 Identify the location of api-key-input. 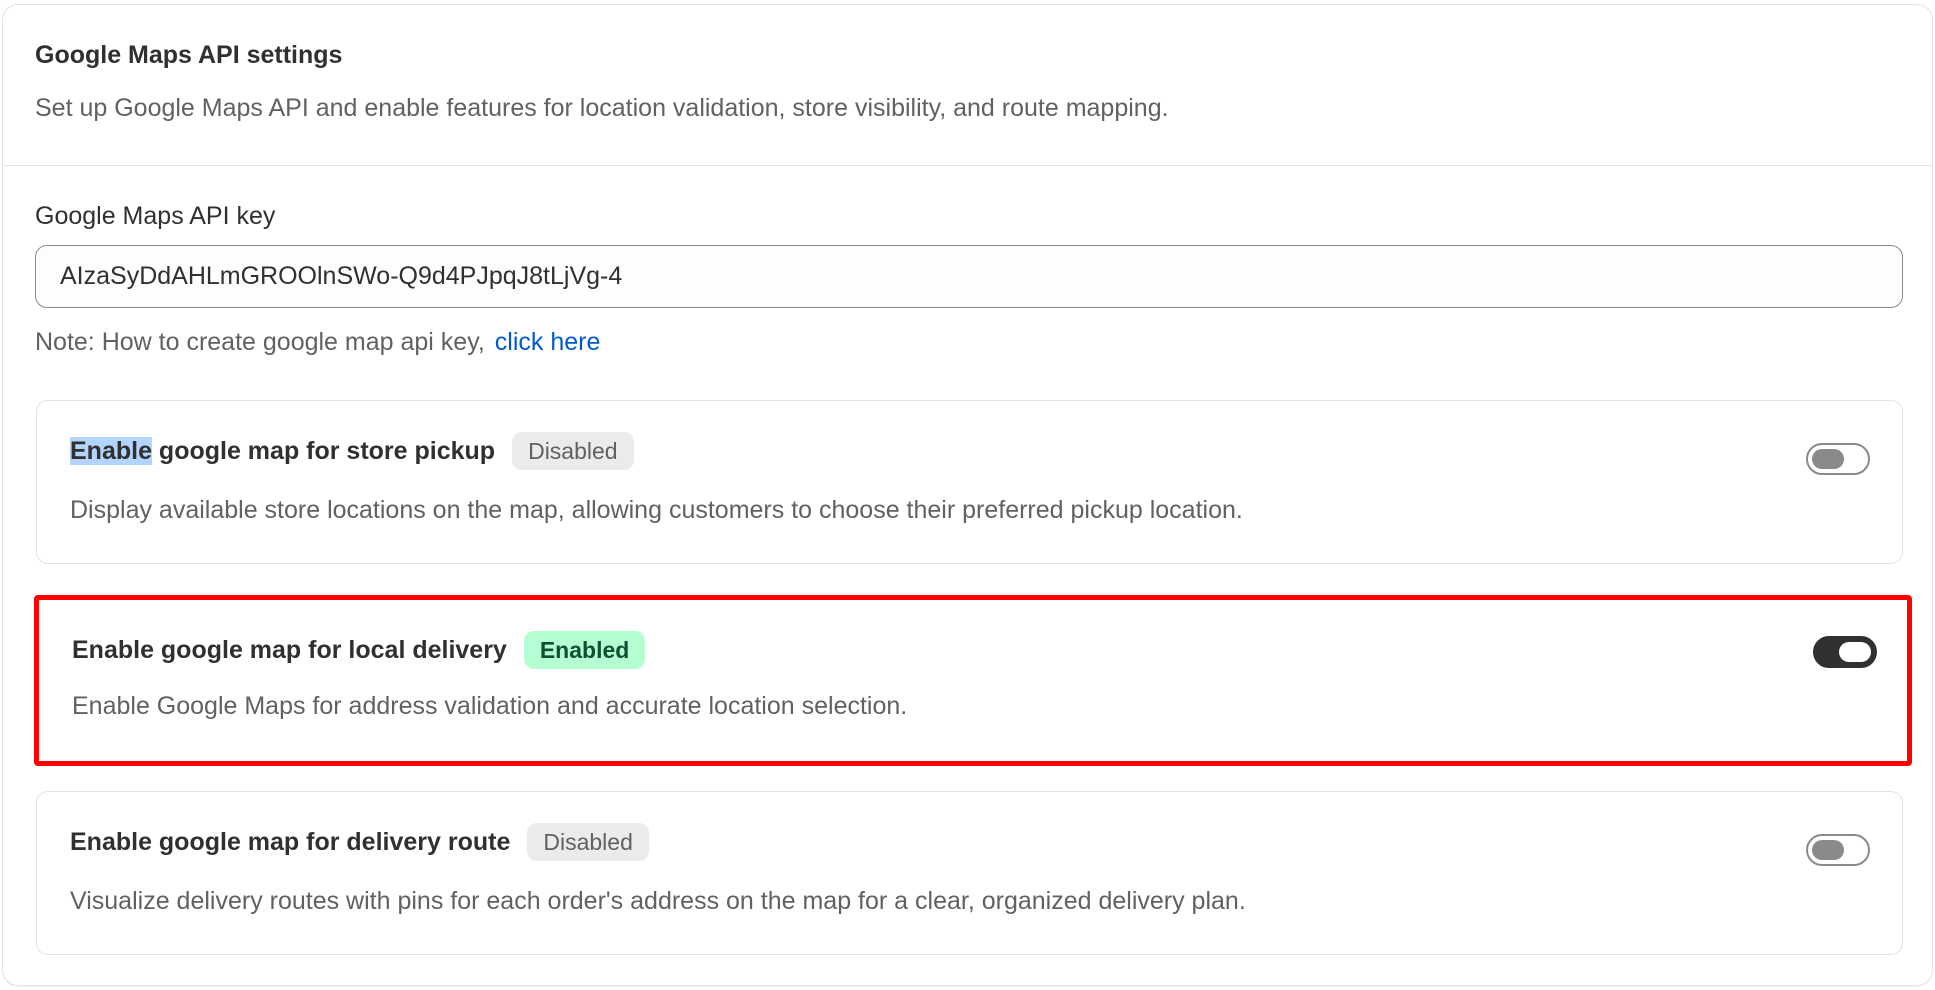
(981, 276).